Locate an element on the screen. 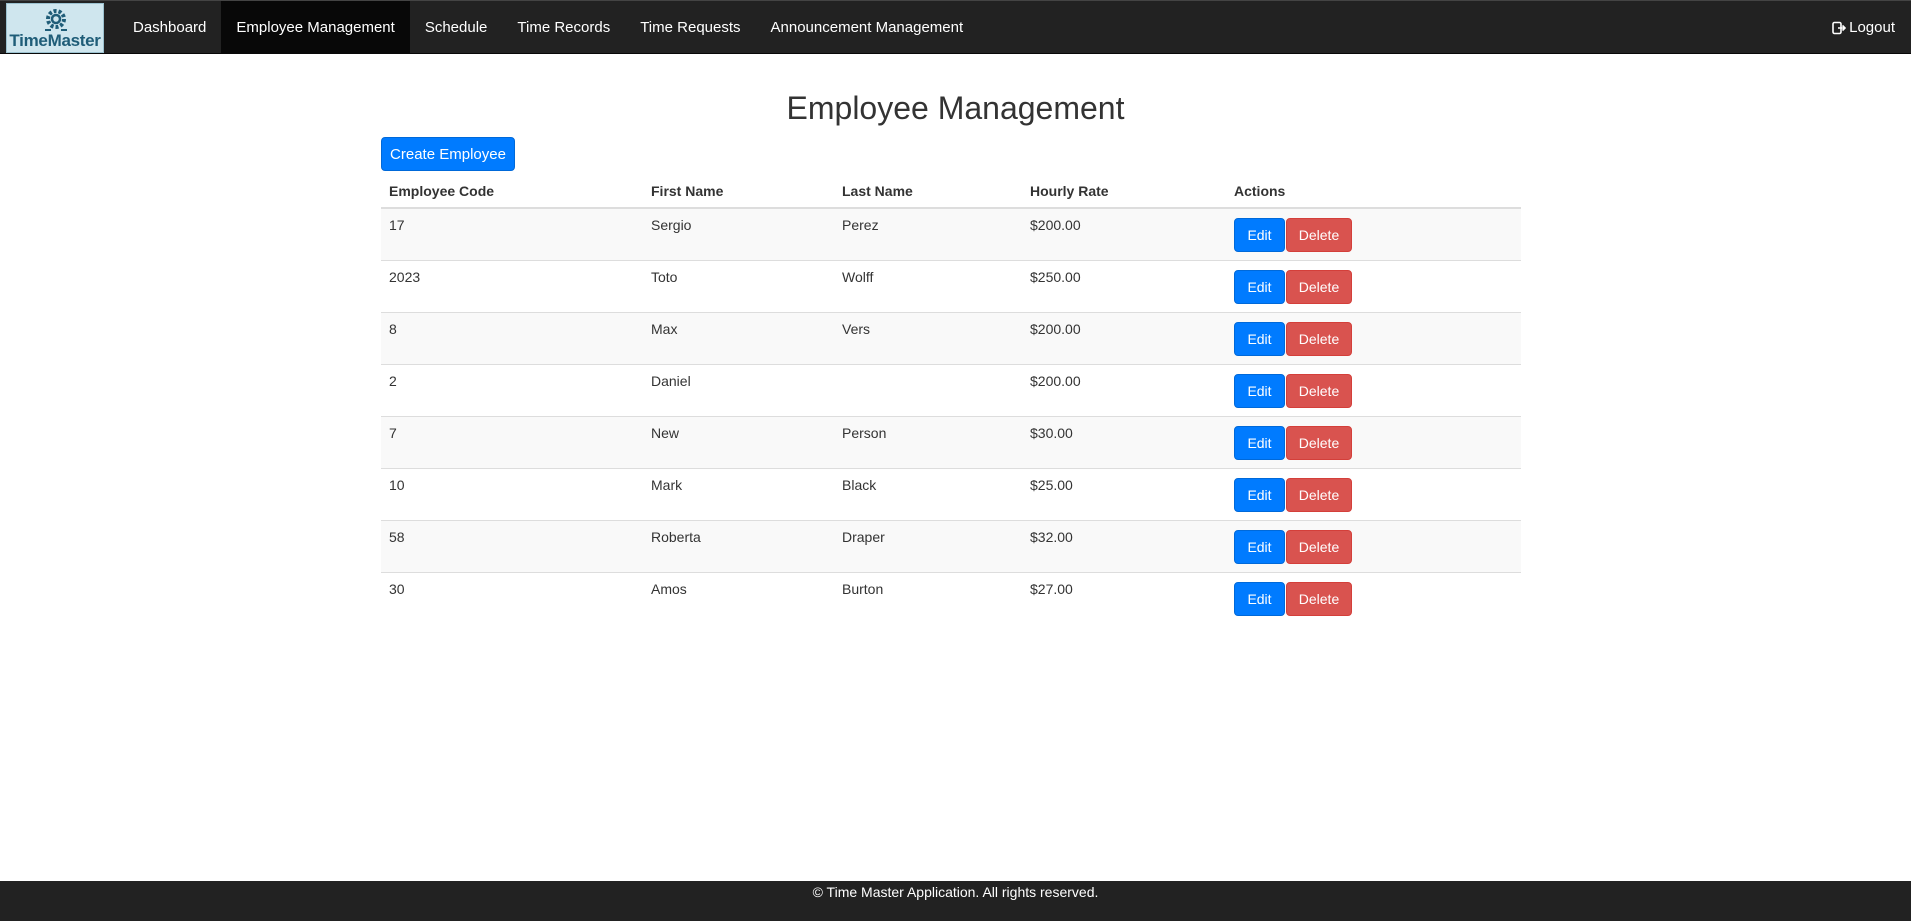 This screenshot has height=921, width=1911. hourly-rate-cell: $30.00 is located at coordinates (1124, 442).